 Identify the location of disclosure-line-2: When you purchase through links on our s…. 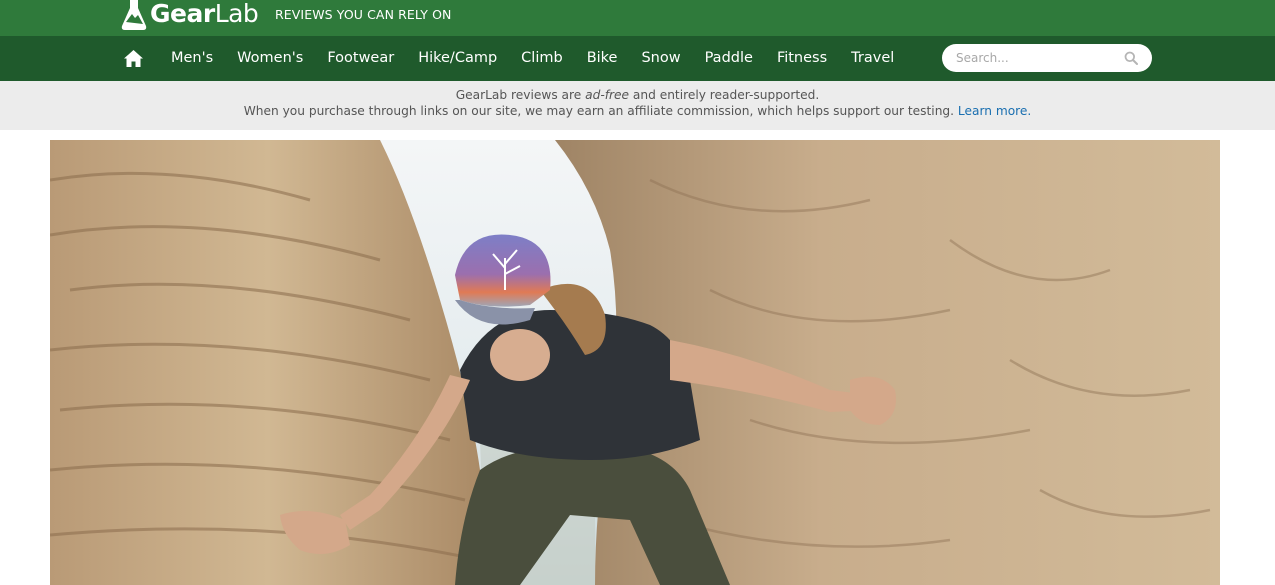
(637, 111).